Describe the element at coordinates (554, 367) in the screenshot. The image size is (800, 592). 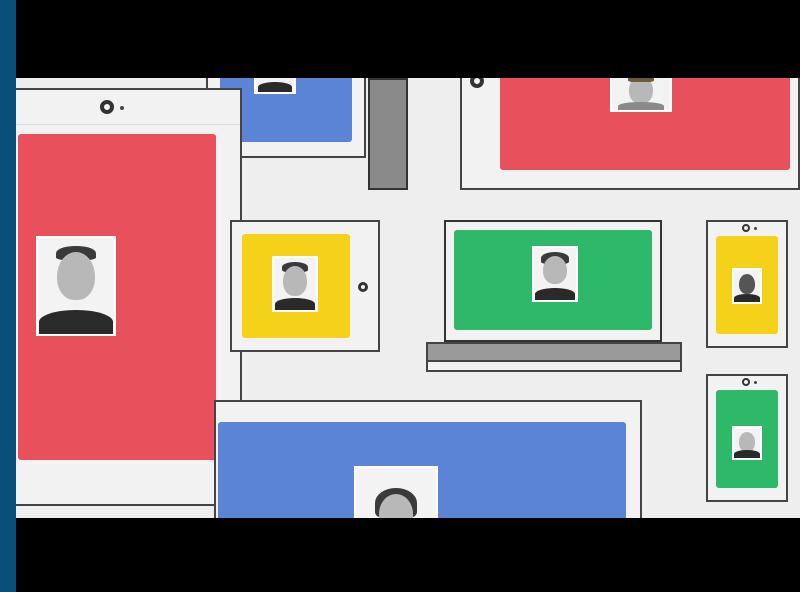
I see `laptop-base-edge` at that location.